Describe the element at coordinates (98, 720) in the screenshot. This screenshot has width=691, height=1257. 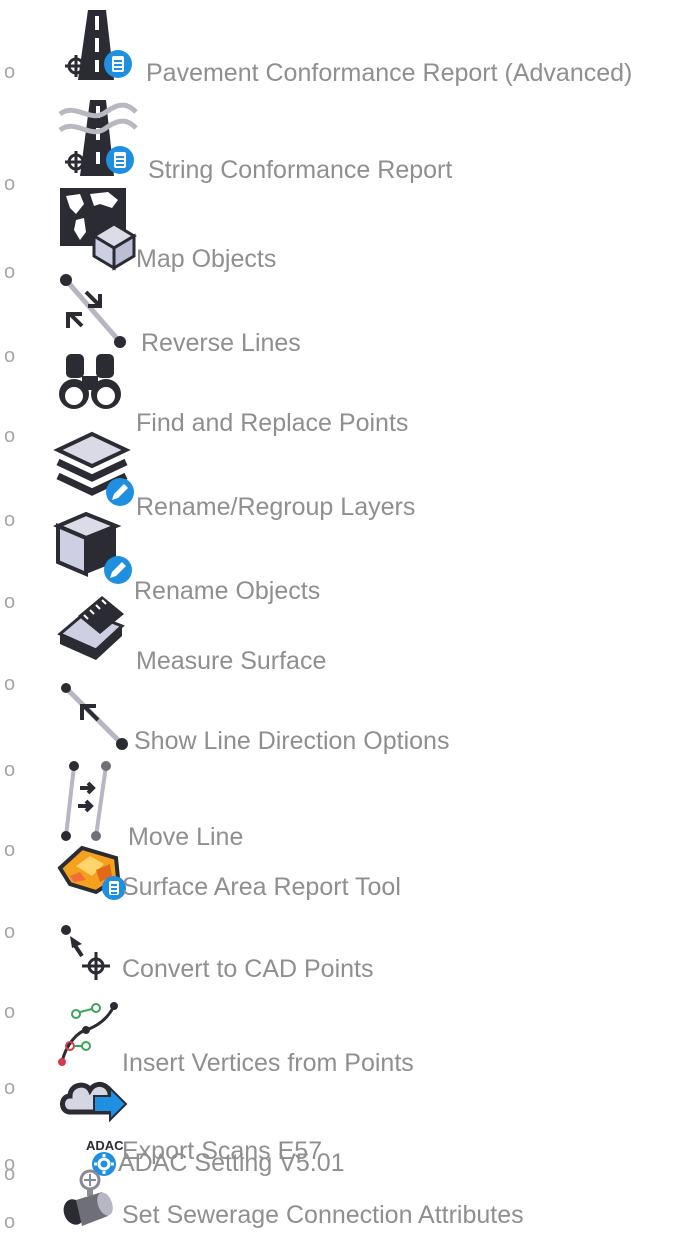
I see `line-direction-icon` at that location.